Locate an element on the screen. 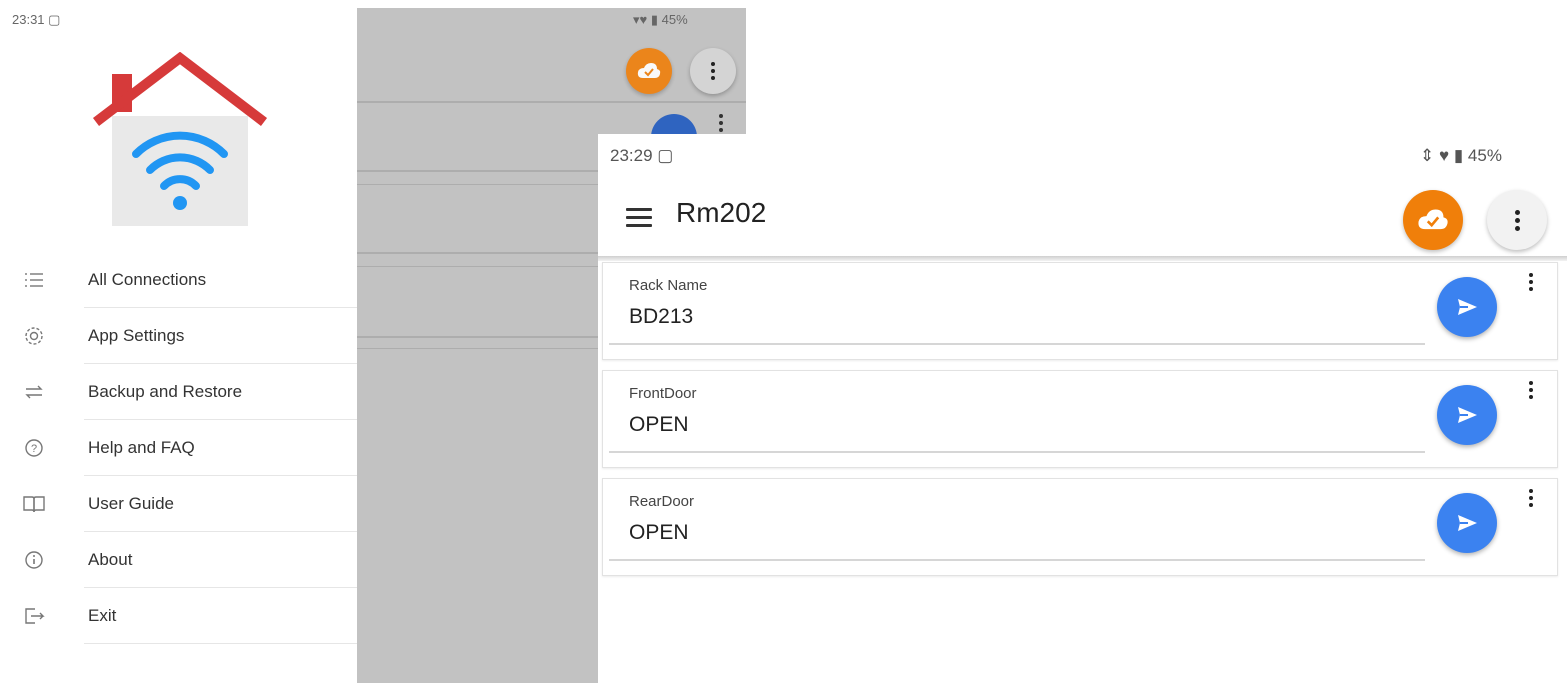 This screenshot has height=683, width=1567. gear-icon is located at coordinates (34, 336).